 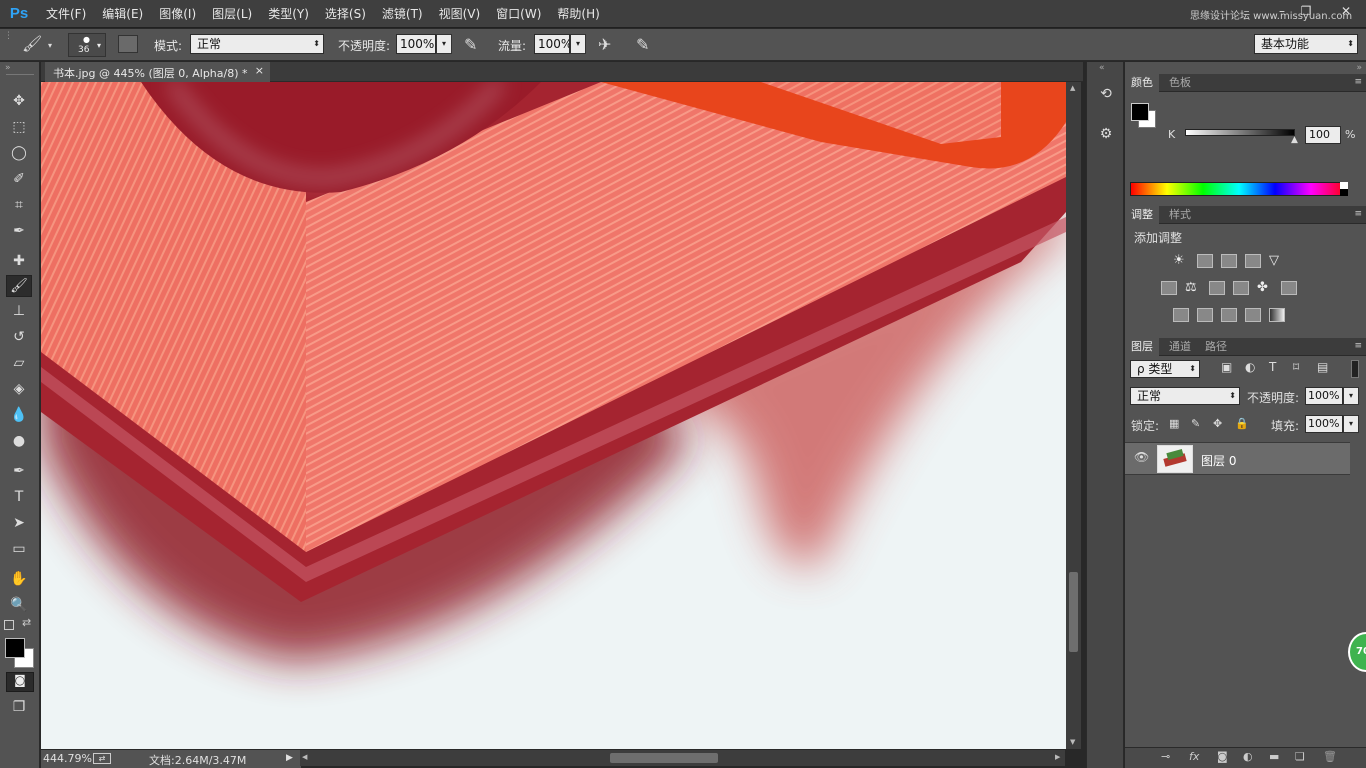 I want to click on tab-adjustments: 调整, so click(x=1142, y=215).